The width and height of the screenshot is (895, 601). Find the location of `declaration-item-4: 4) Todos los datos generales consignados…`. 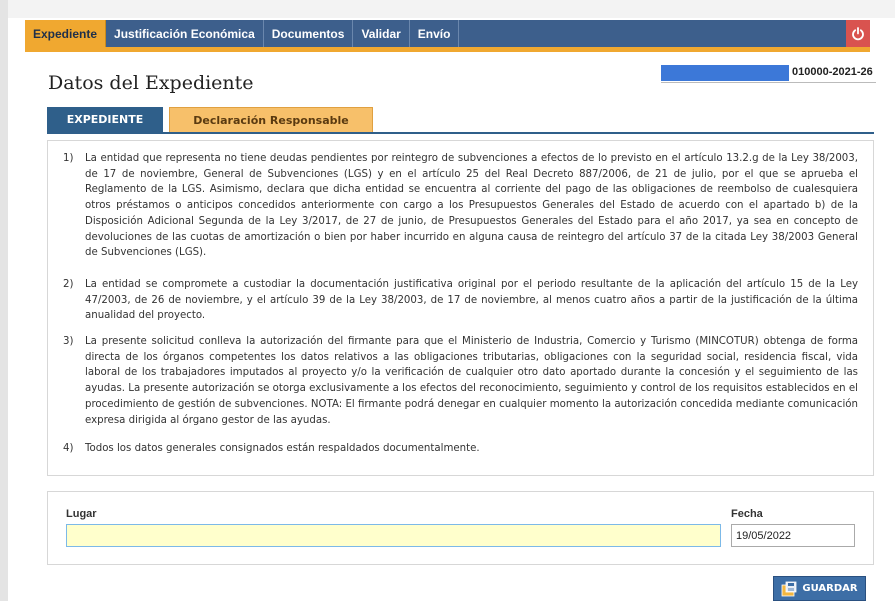

declaration-item-4: 4) Todos los datos generales consignados… is located at coordinates (460, 449).